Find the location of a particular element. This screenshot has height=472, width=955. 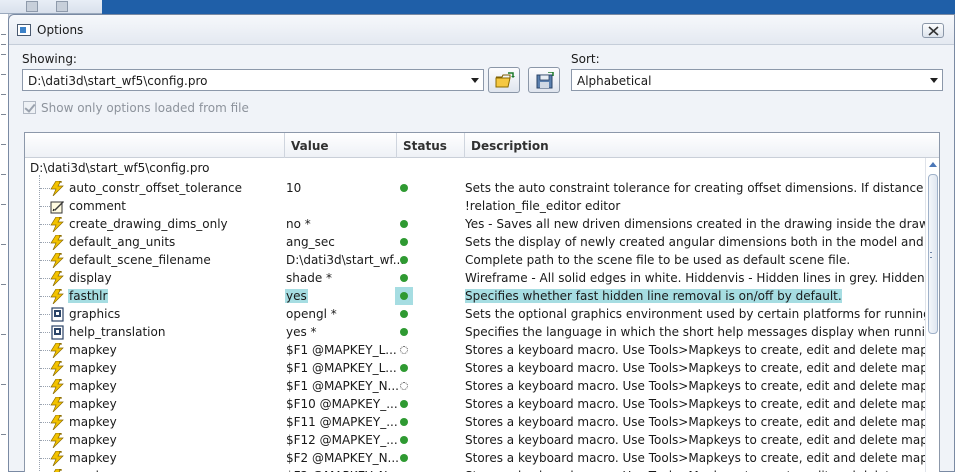

title-bar: Options is located at coordinates (481, 30).